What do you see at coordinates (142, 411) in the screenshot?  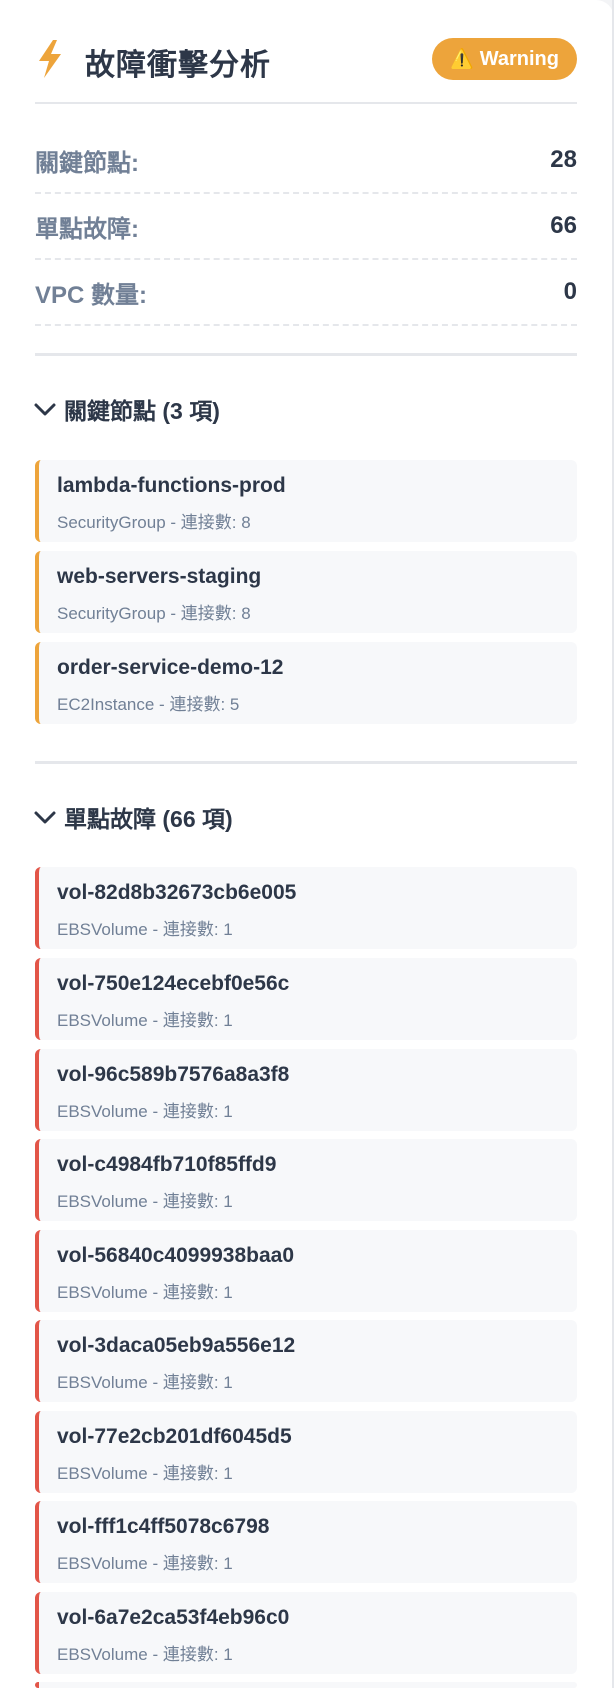 I see `critical-nodes-heading: 關鍵節點 (3 項)` at bounding box center [142, 411].